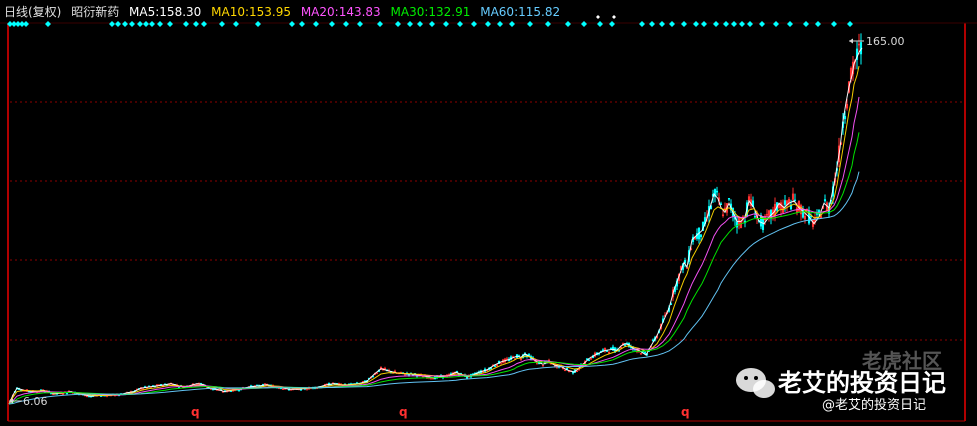 This screenshot has width=977, height=426. I want to click on ma10-value: 153.95, so click(270, 12).